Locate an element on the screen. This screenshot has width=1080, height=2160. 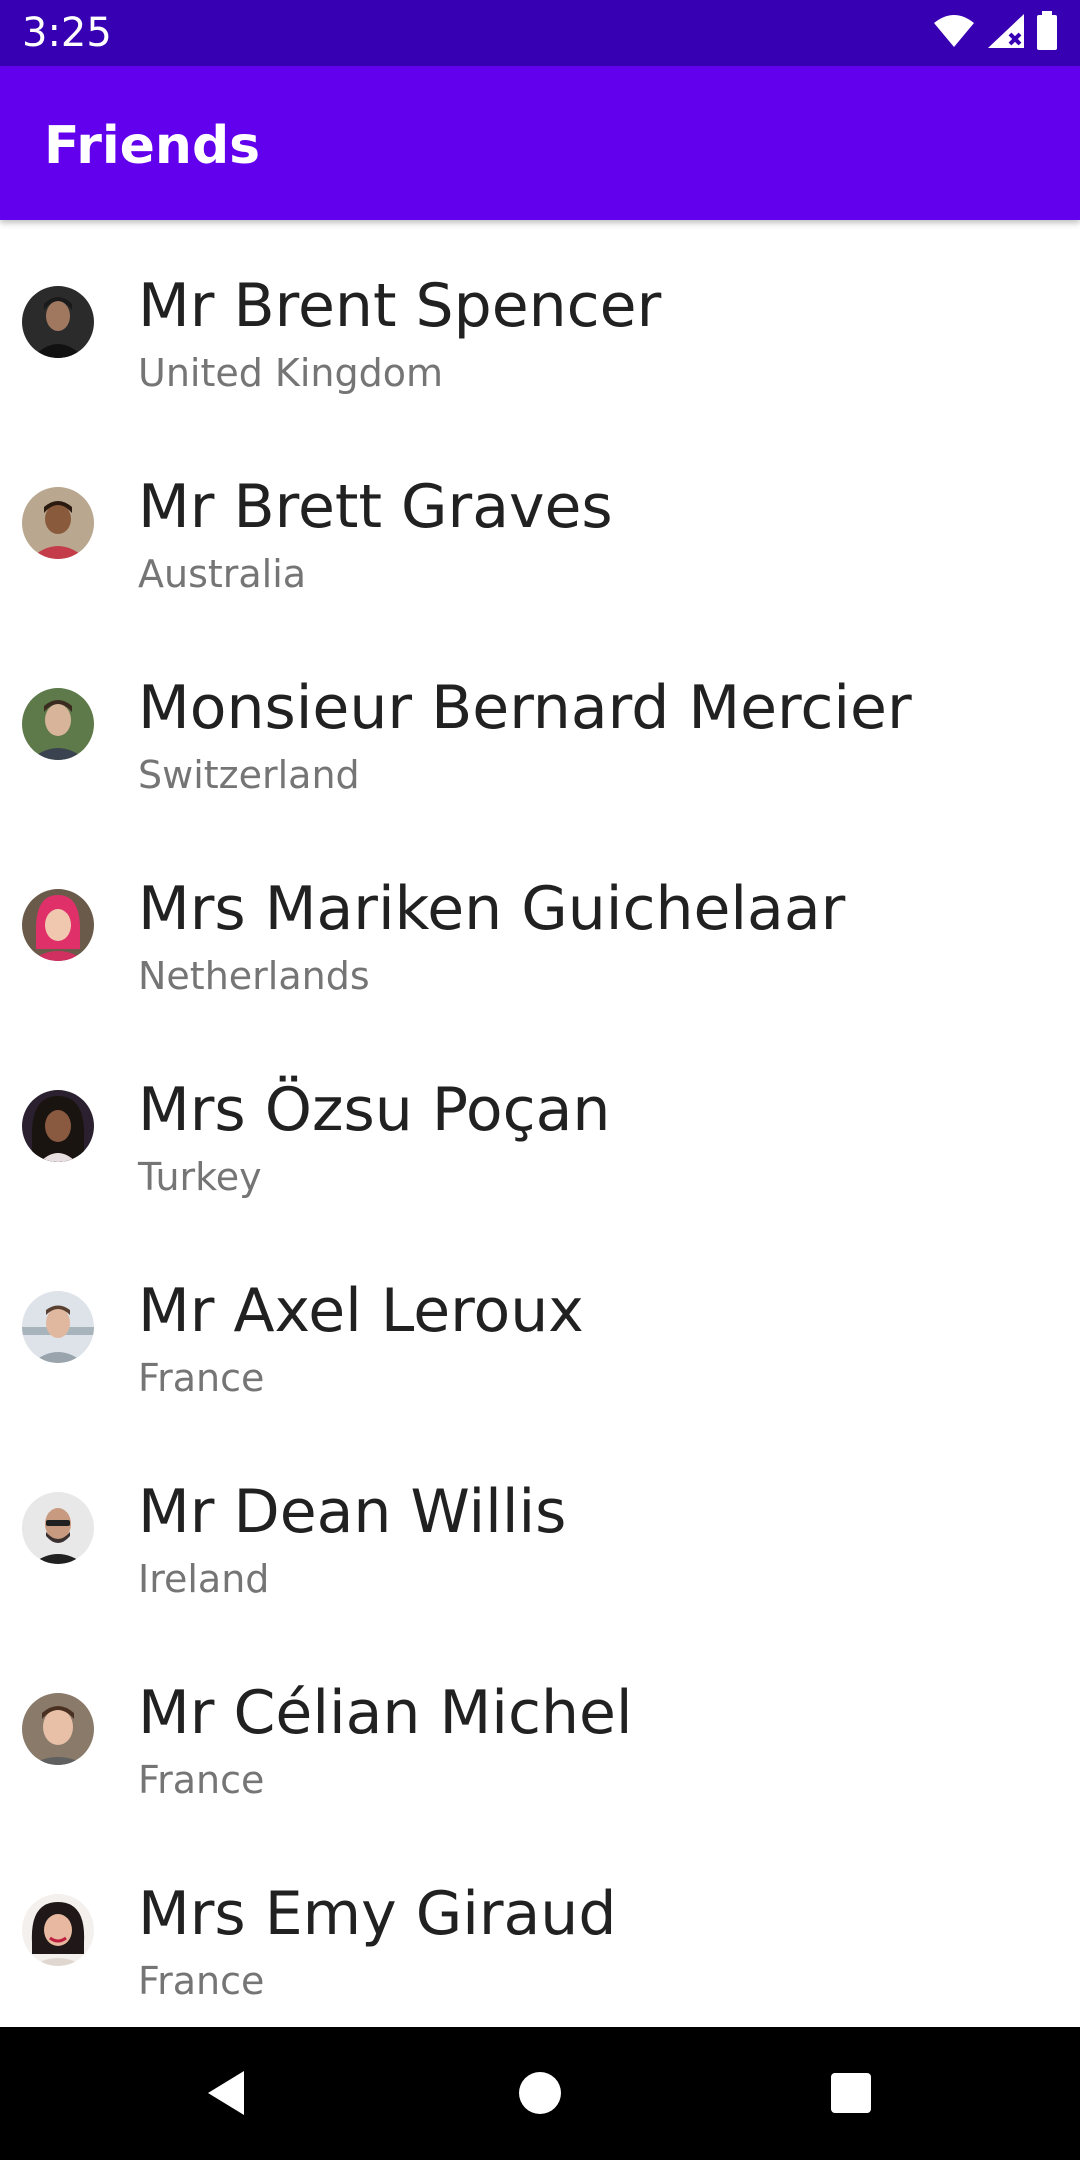
list-item: Mr Célian Michel France is located at coordinates (540, 1727).